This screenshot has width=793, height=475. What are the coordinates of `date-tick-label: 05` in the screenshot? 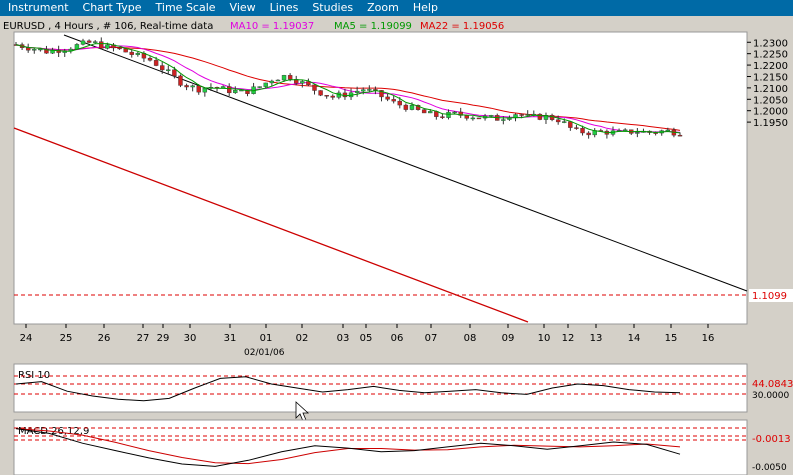 It's located at (366, 338).